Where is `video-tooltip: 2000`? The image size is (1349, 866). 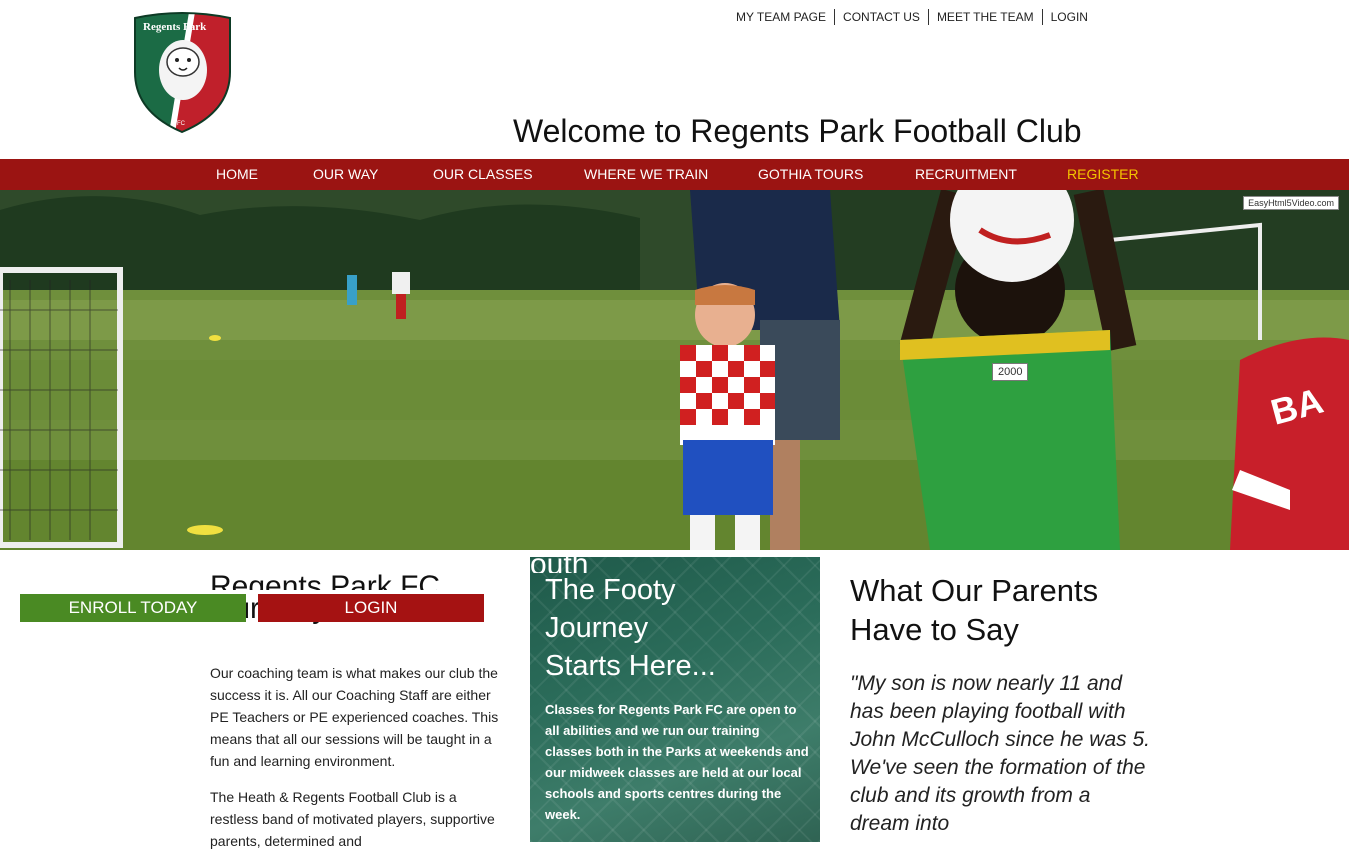 video-tooltip: 2000 is located at coordinates (1010, 372).